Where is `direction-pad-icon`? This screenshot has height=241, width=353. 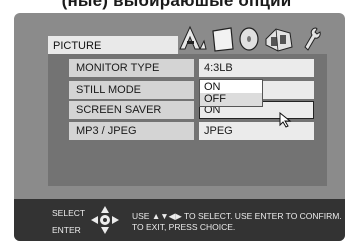
direction-pad-icon is located at coordinates (105, 220).